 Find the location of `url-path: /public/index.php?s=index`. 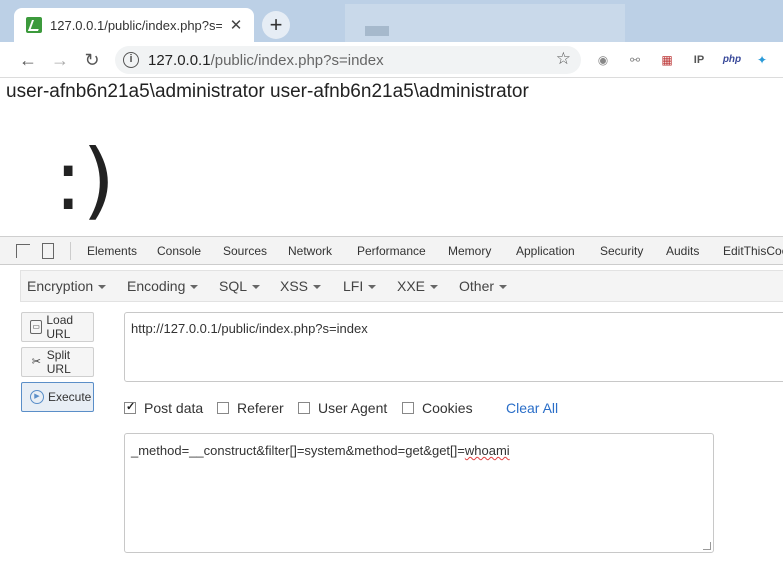

url-path: /public/index.php?s=index is located at coordinates (297, 60).